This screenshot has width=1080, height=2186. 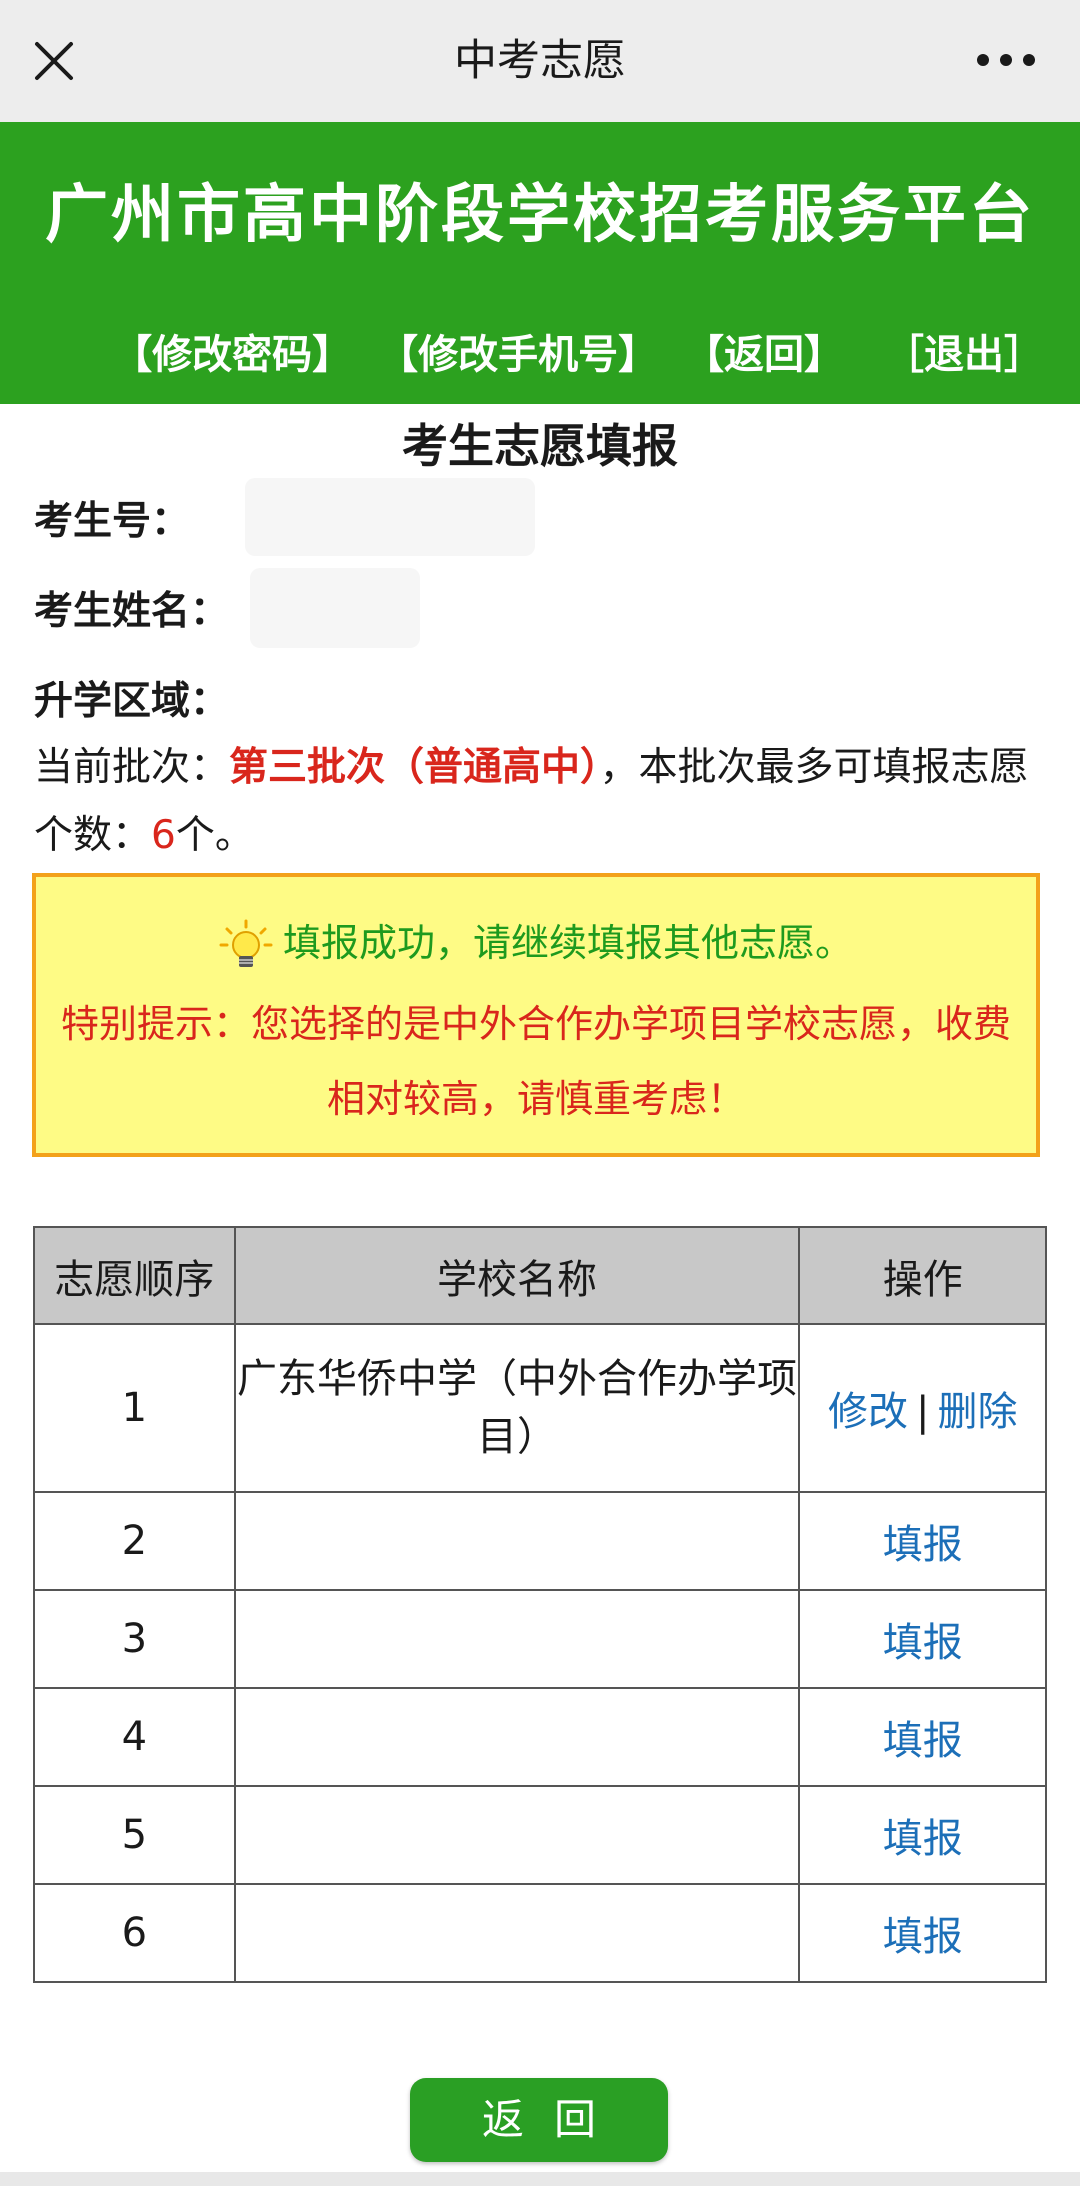 I want to click on logout-link: ［退出］, so click(x=964, y=355).